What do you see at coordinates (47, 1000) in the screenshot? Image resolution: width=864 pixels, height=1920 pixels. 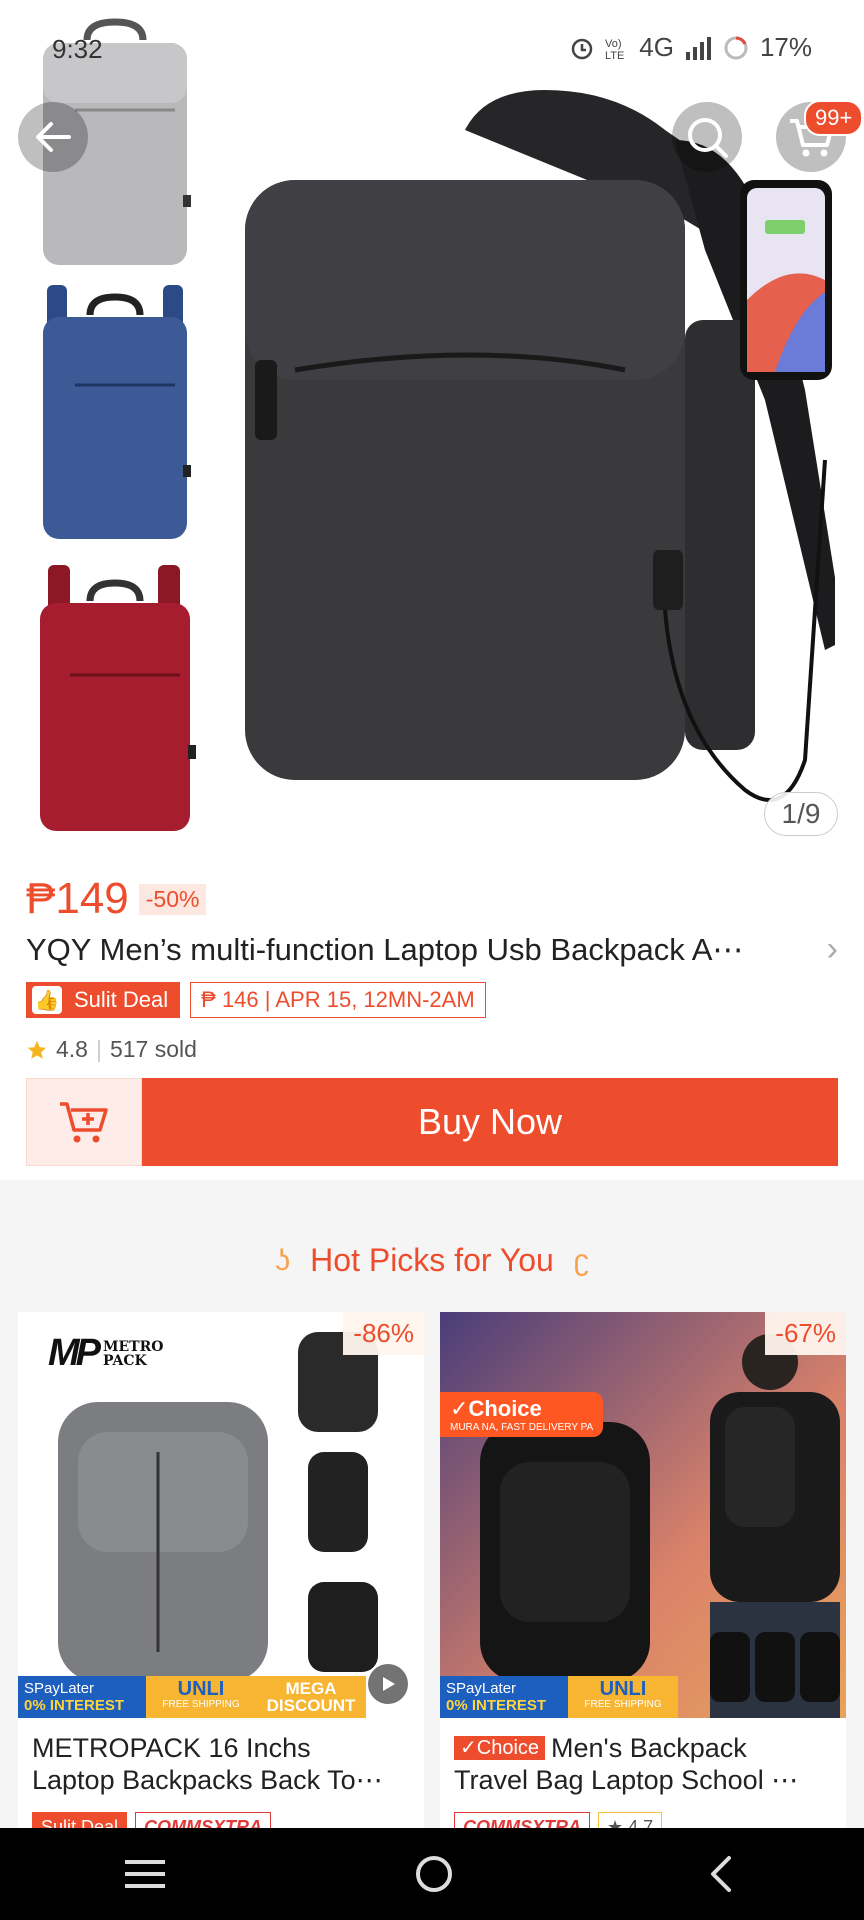 I see `thumbs-up-icon: 👍` at bounding box center [47, 1000].